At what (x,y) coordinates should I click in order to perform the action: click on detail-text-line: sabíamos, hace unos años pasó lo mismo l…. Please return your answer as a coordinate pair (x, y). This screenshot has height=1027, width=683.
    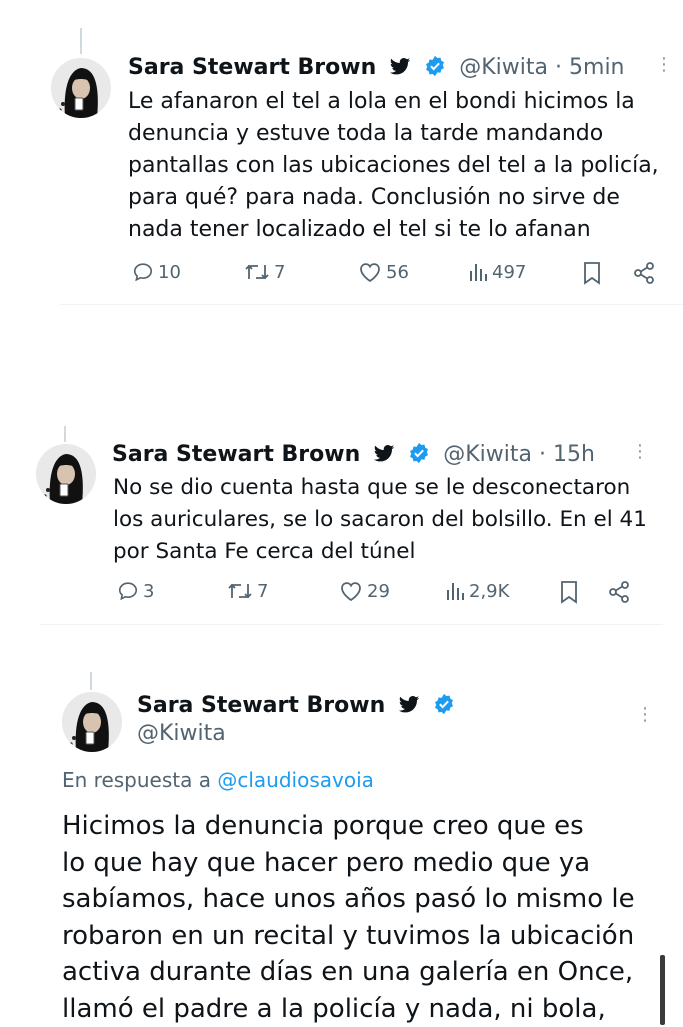
    Looking at the image, I should click on (372, 899).